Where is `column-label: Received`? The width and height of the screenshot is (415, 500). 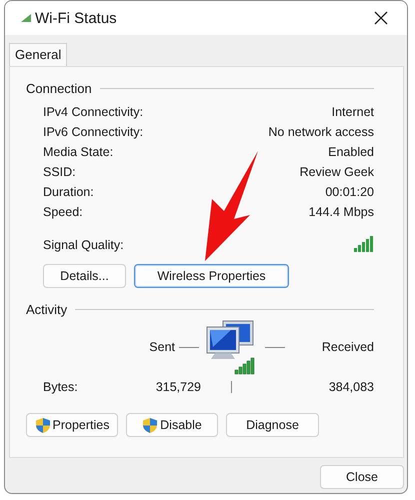
column-label: Received is located at coordinates (348, 347).